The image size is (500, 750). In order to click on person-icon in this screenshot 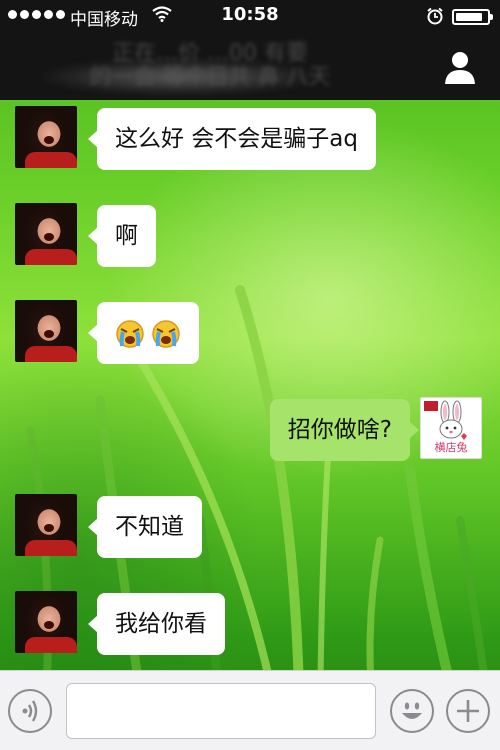, I will do `click(460, 68)`.